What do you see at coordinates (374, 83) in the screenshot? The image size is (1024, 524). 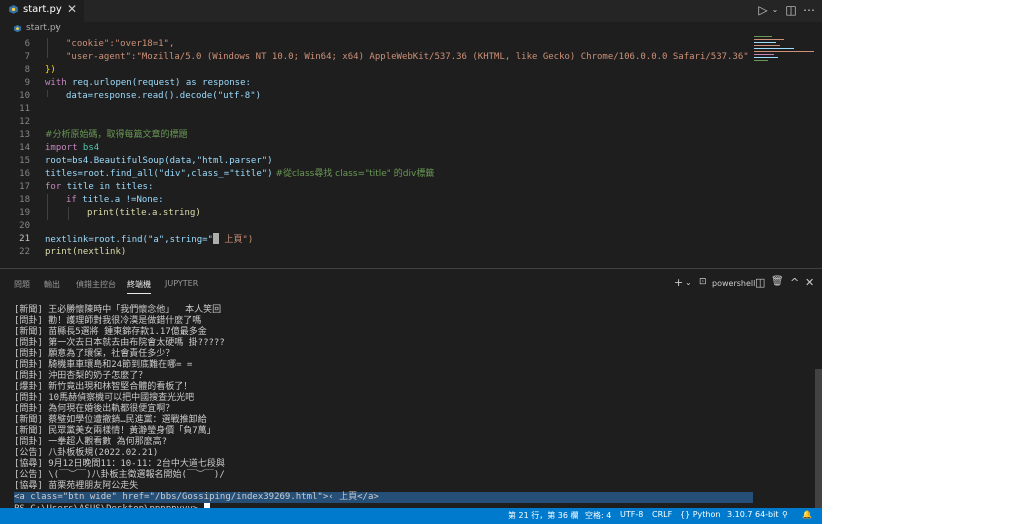 I see `code-line: 9 with req.urlopen(request) as response:` at bounding box center [374, 83].